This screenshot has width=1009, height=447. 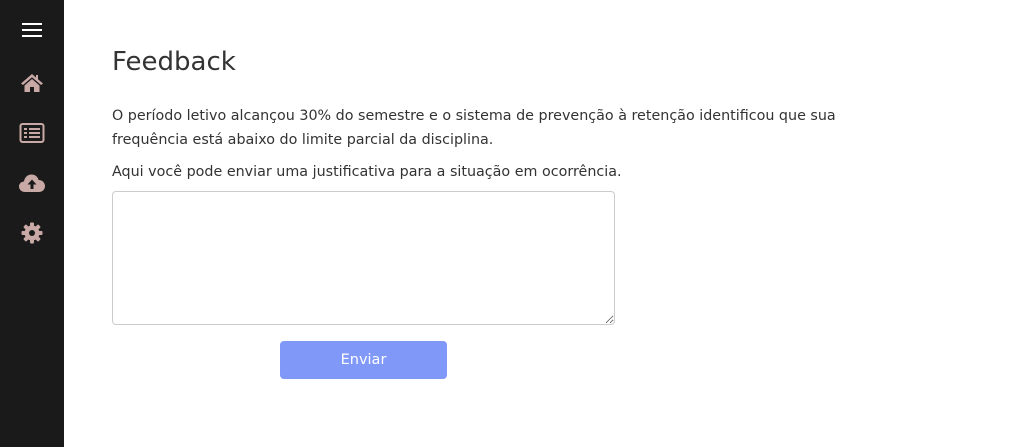 What do you see at coordinates (363, 258) in the screenshot?
I see `justification-textarea` at bounding box center [363, 258].